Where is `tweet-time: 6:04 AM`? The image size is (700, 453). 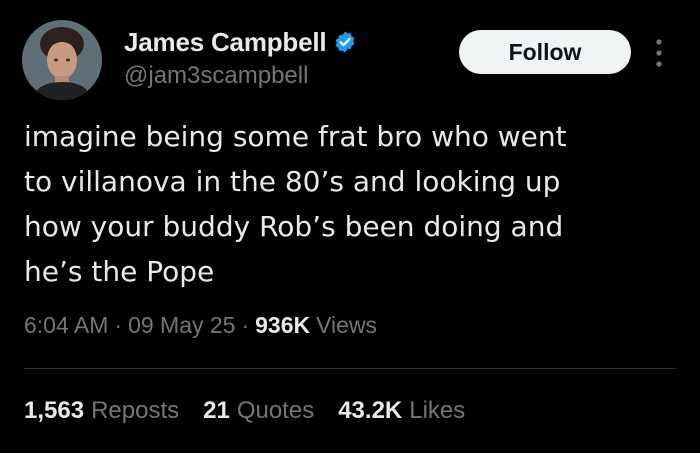
tweet-time: 6:04 AM is located at coordinates (66, 325).